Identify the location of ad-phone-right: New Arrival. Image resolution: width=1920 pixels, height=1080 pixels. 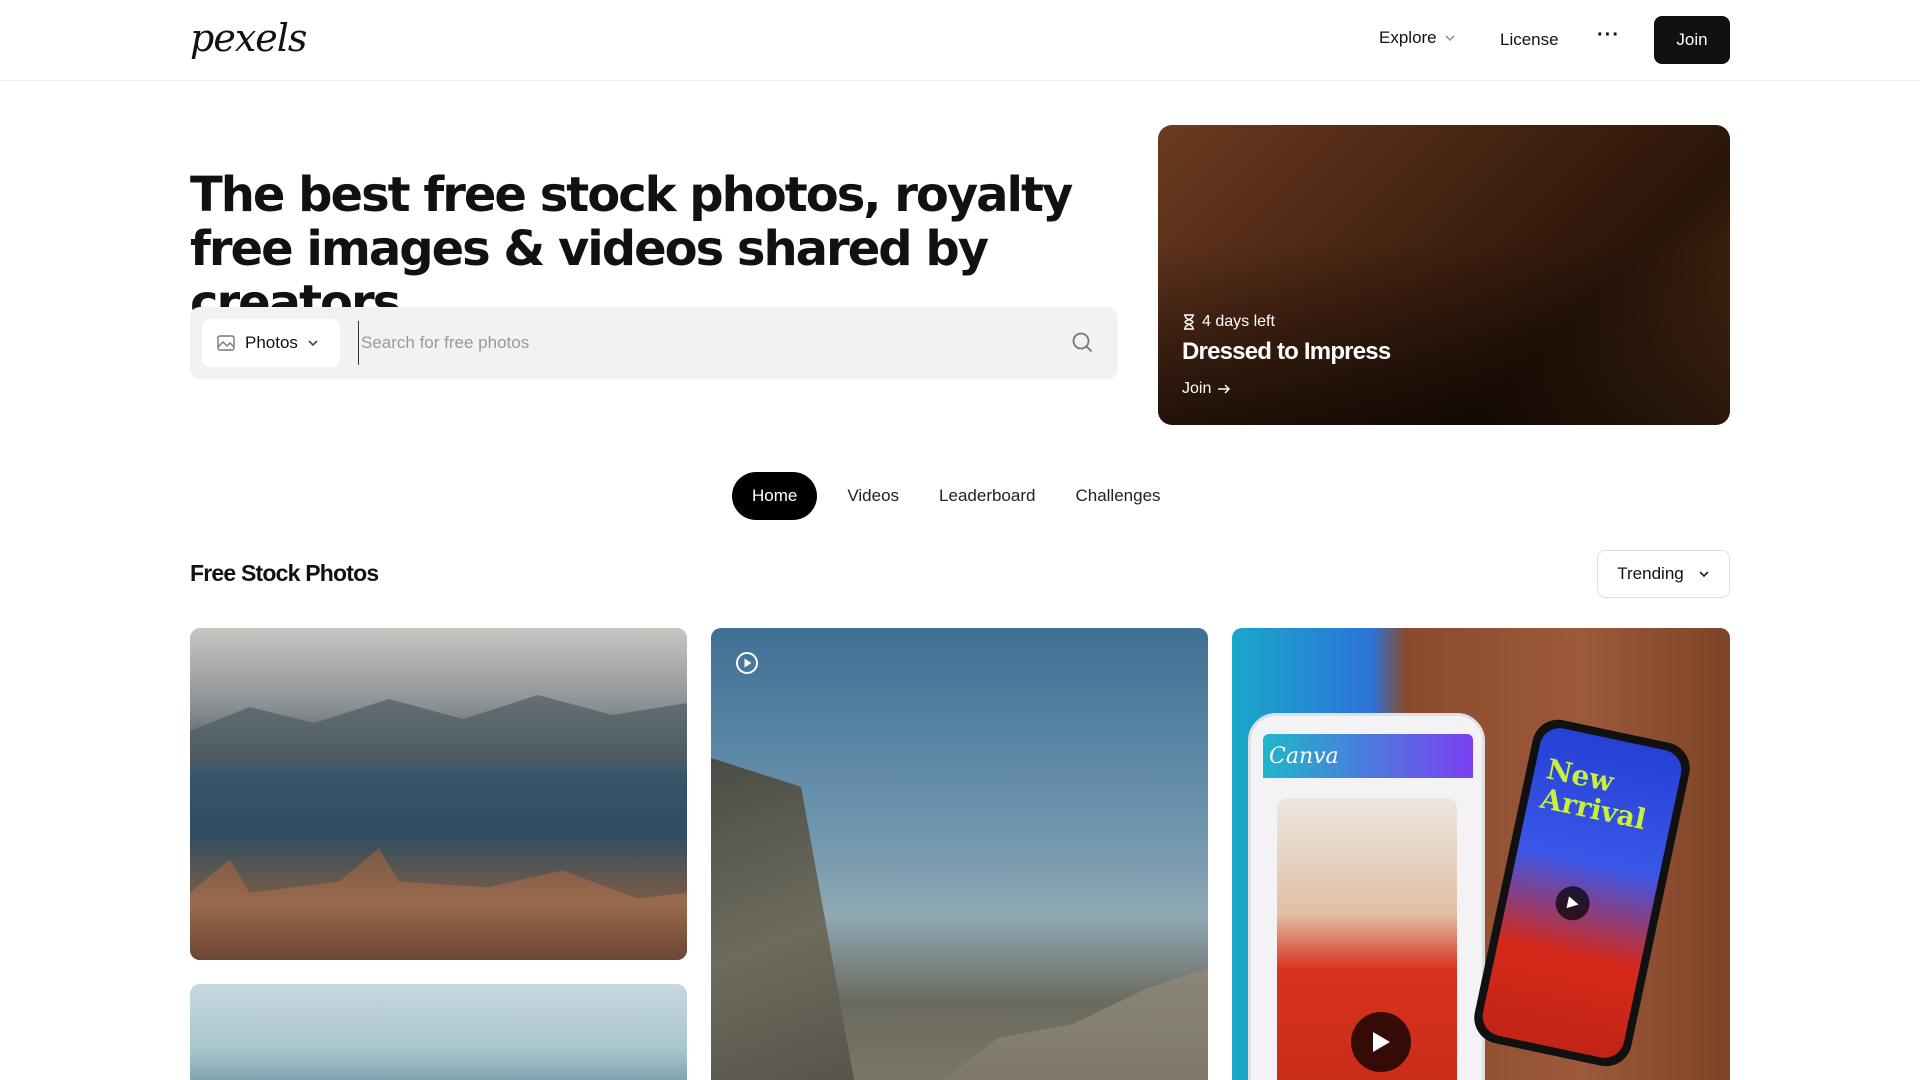
(1582, 893).